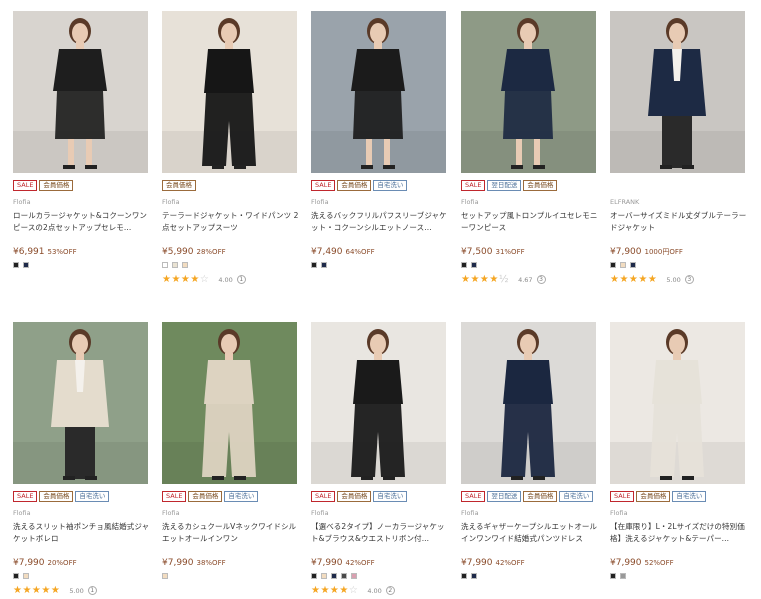 The height and width of the screenshot is (599, 761). Describe the element at coordinates (510, 563) in the screenshot. I see `discount-label: 42%OFF` at that location.